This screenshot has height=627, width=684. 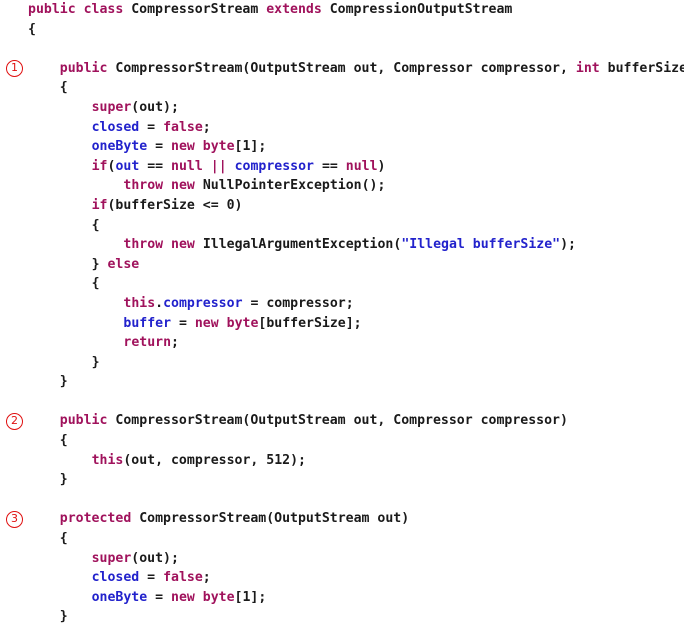 I want to click on code-token: );, so click(x=568, y=245).